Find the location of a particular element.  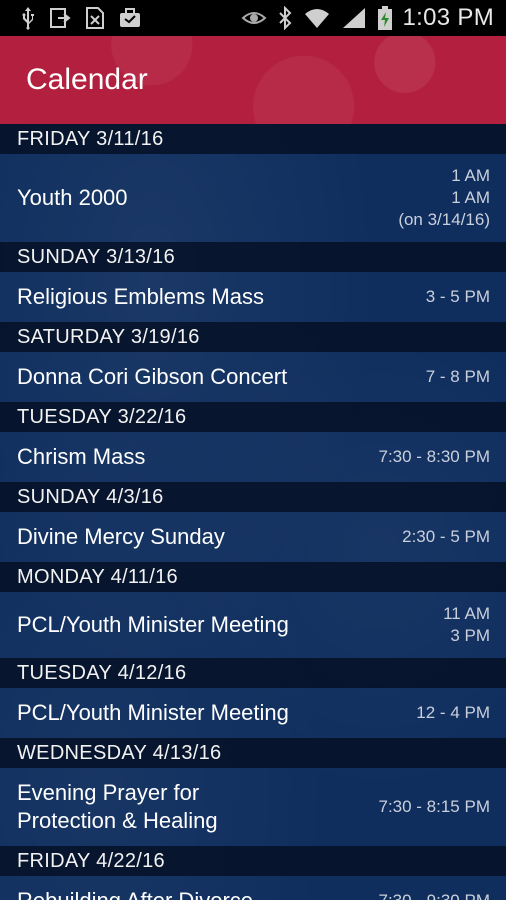

event-row: Rebuilding After Divorce 7:30 - 9:30 PM is located at coordinates (253, 888).